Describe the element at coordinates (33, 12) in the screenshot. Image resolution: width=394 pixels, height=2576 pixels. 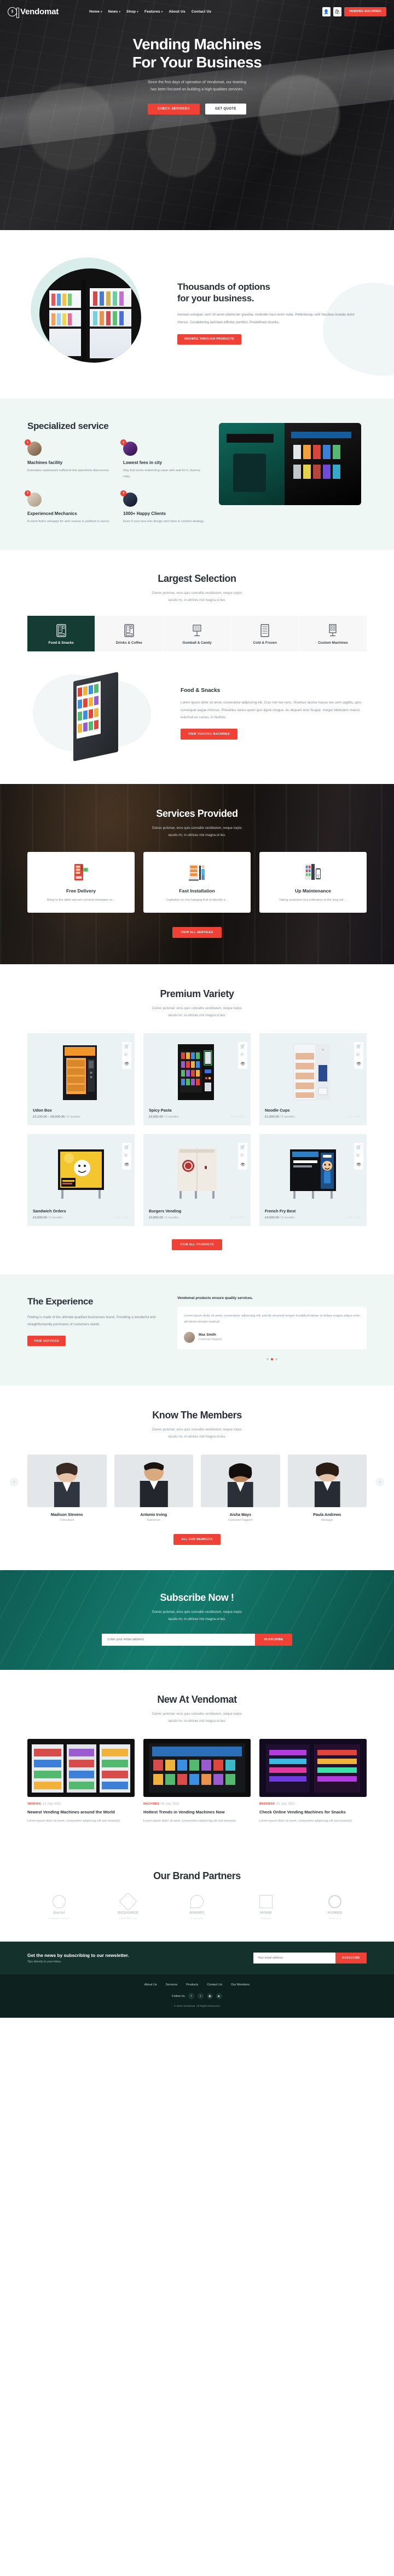
I see `site-logo: $ Vendomat` at that location.